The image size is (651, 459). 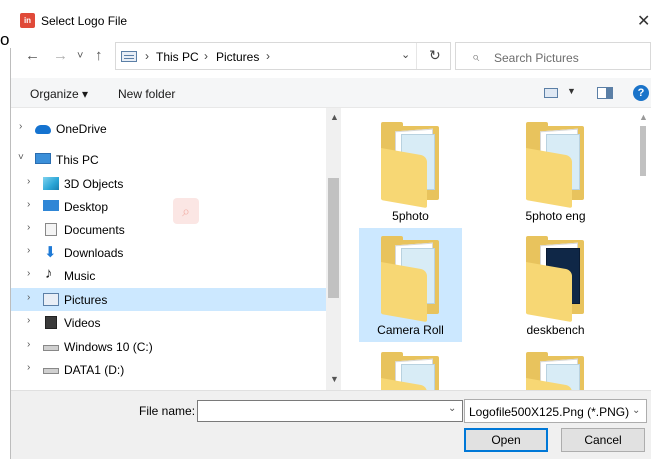 What do you see at coordinates (51, 299) in the screenshot?
I see `pictures-icon` at bounding box center [51, 299].